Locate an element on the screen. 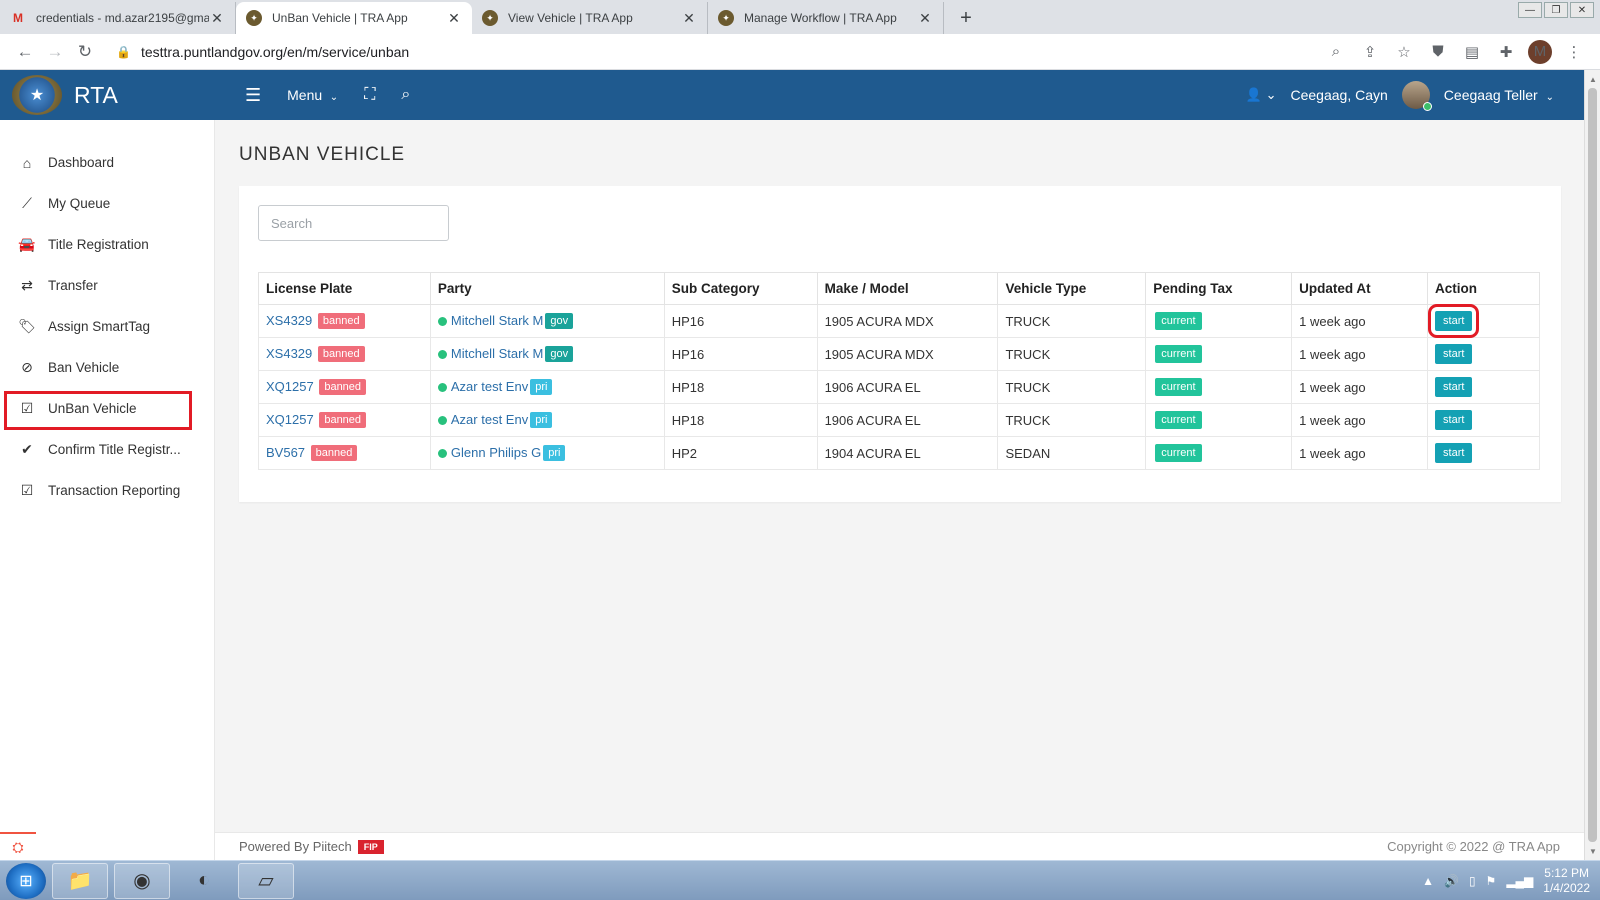 Image resolution: width=1600 pixels, height=900 pixels. party-type-badge: pri is located at coordinates (541, 420).